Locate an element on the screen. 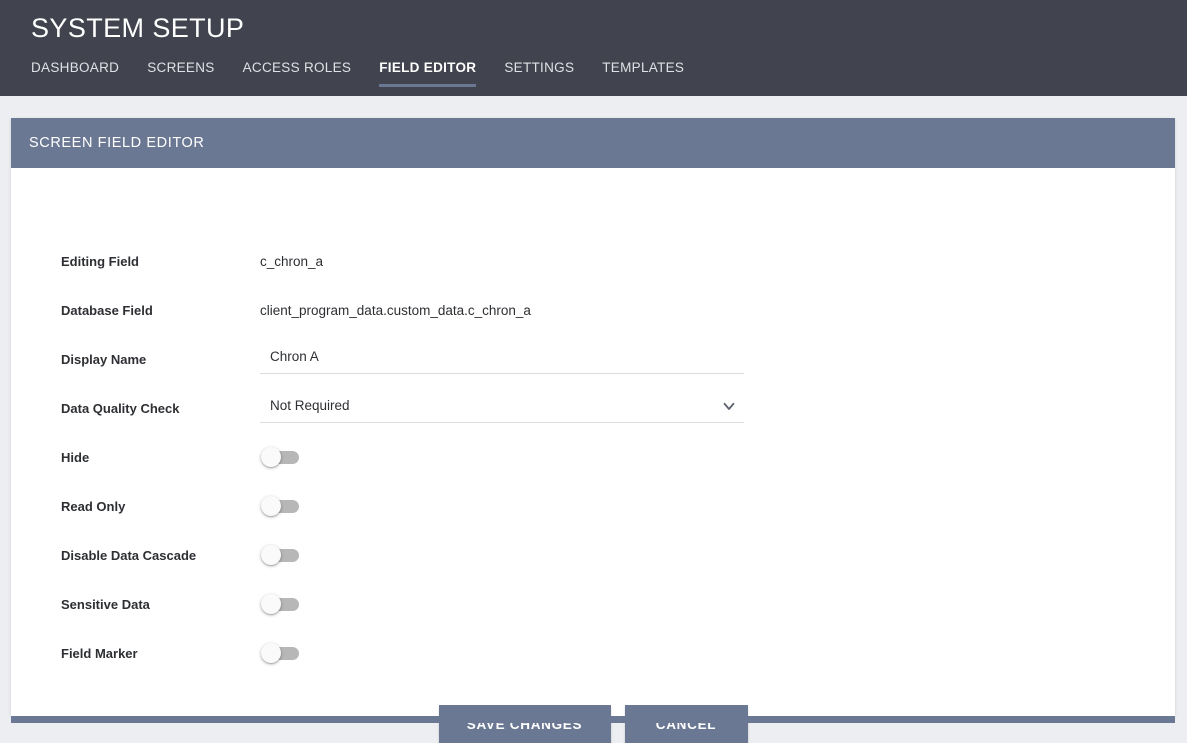 This screenshot has height=743, width=1187. tab-access-roles: ACCESS ROLES is located at coordinates (297, 73).